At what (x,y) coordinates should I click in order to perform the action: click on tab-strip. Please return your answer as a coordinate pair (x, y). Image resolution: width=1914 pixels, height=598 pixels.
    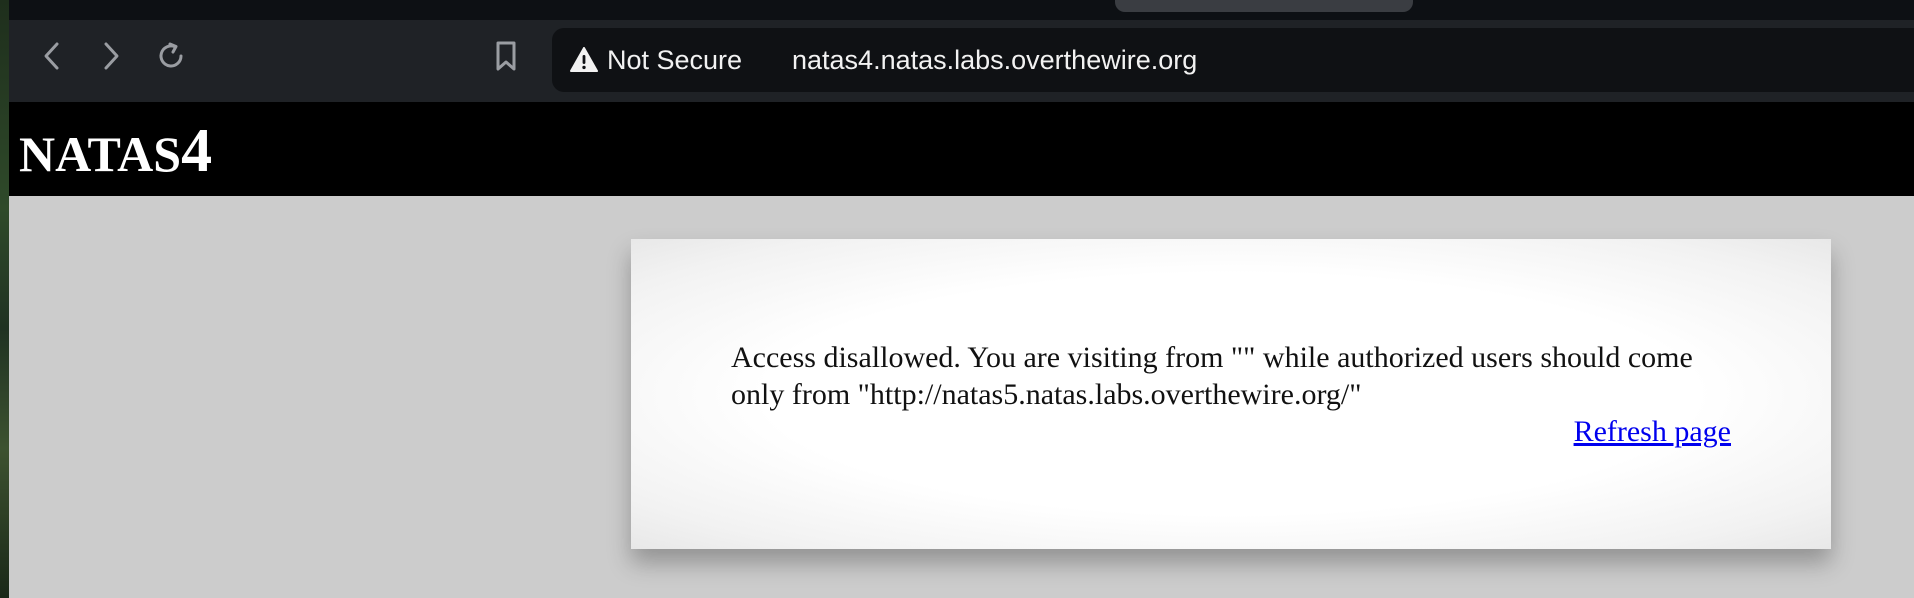
    Looking at the image, I should click on (961, 10).